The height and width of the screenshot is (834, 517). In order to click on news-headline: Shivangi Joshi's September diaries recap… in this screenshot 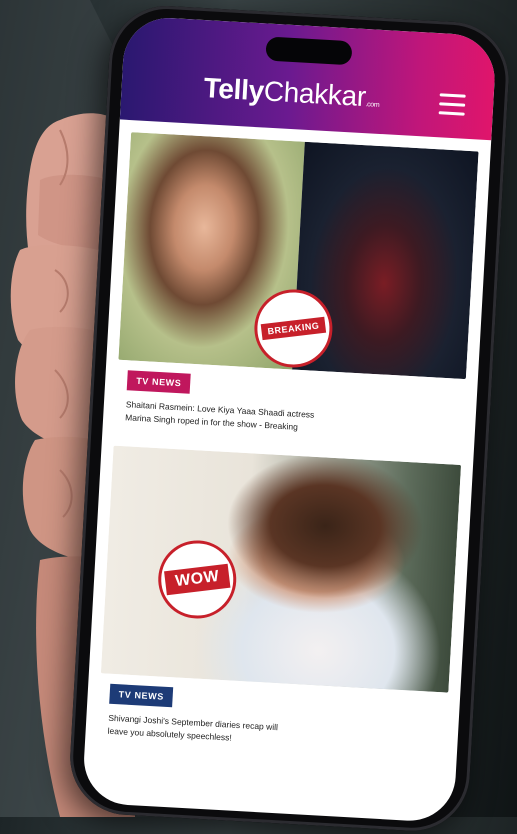, I will do `click(202, 730)`.